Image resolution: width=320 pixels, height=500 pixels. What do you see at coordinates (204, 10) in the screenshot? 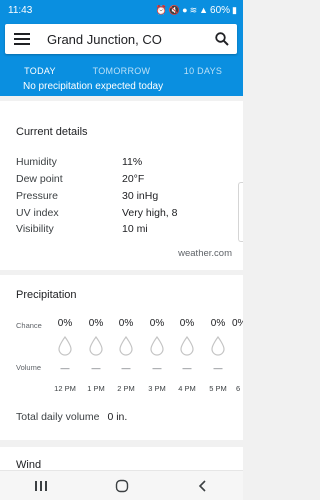
I see `signal-icon: ▲` at bounding box center [204, 10].